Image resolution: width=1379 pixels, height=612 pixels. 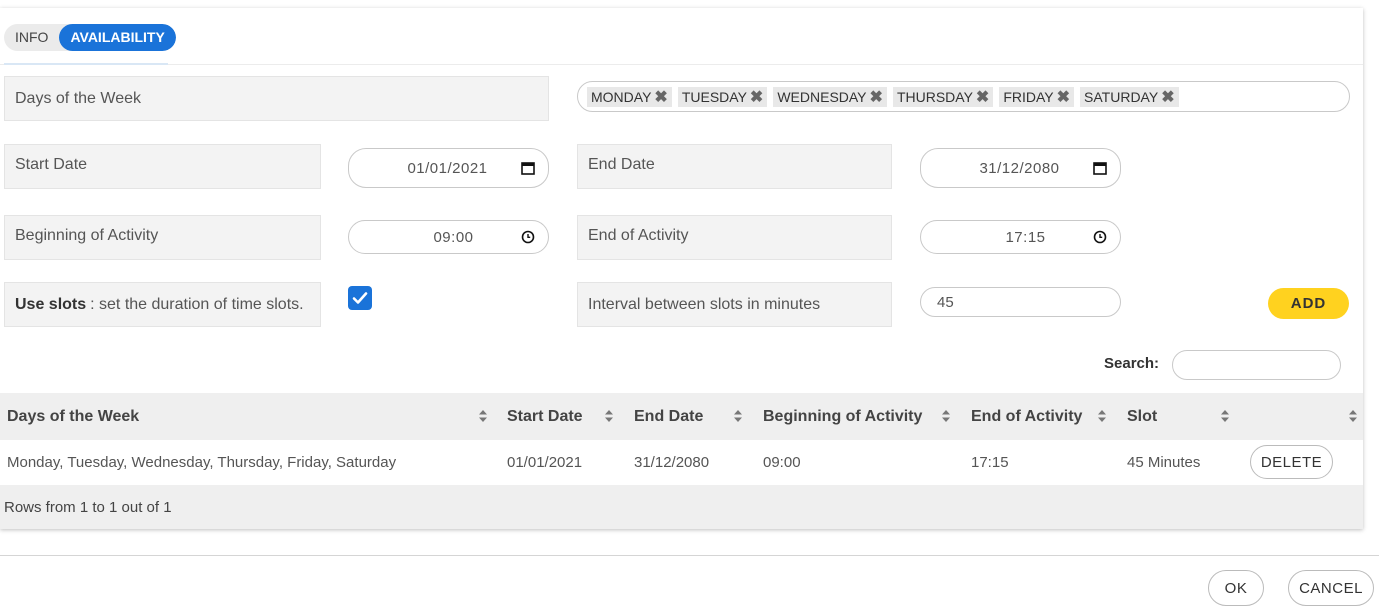 What do you see at coordinates (1142, 416) in the screenshot?
I see `column-header-slot: Slot` at bounding box center [1142, 416].